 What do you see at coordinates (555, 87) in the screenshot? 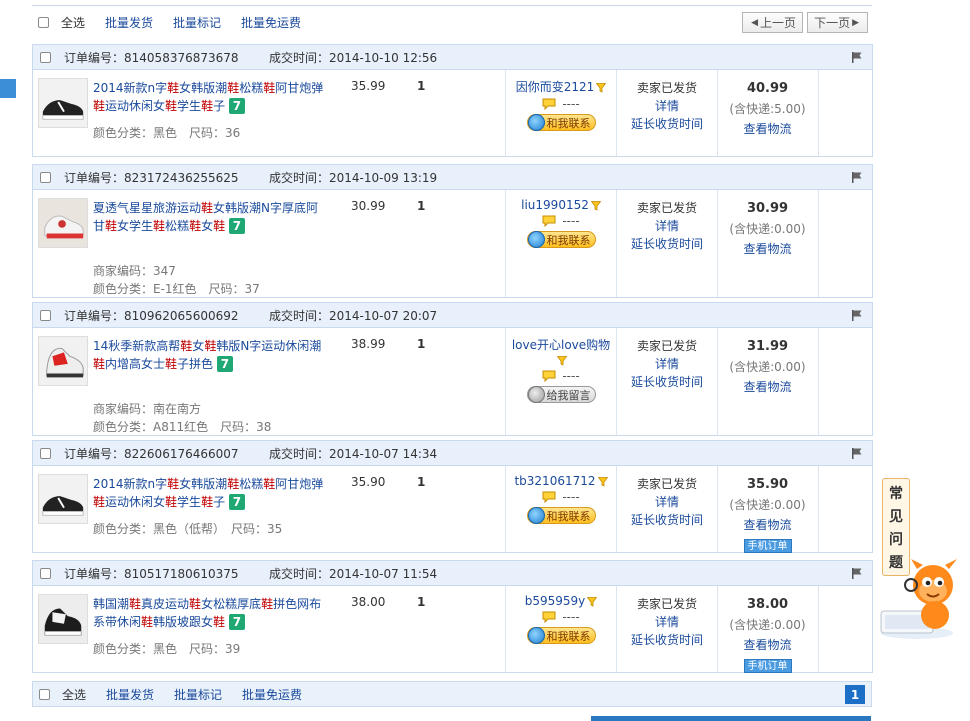
I see `buyer-name-link: 因你而变2121` at bounding box center [555, 87].